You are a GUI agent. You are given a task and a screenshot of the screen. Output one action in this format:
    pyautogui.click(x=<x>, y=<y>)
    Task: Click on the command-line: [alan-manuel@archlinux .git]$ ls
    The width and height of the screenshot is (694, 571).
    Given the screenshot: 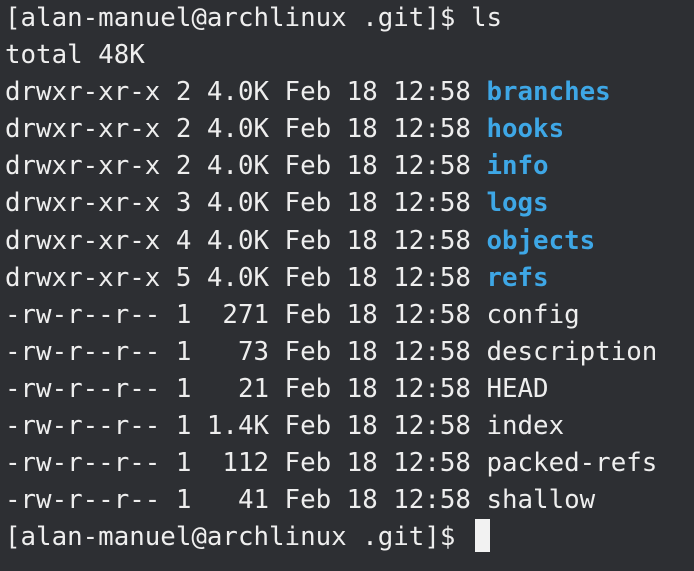 What is the action you would take?
    pyautogui.click(x=349, y=18)
    